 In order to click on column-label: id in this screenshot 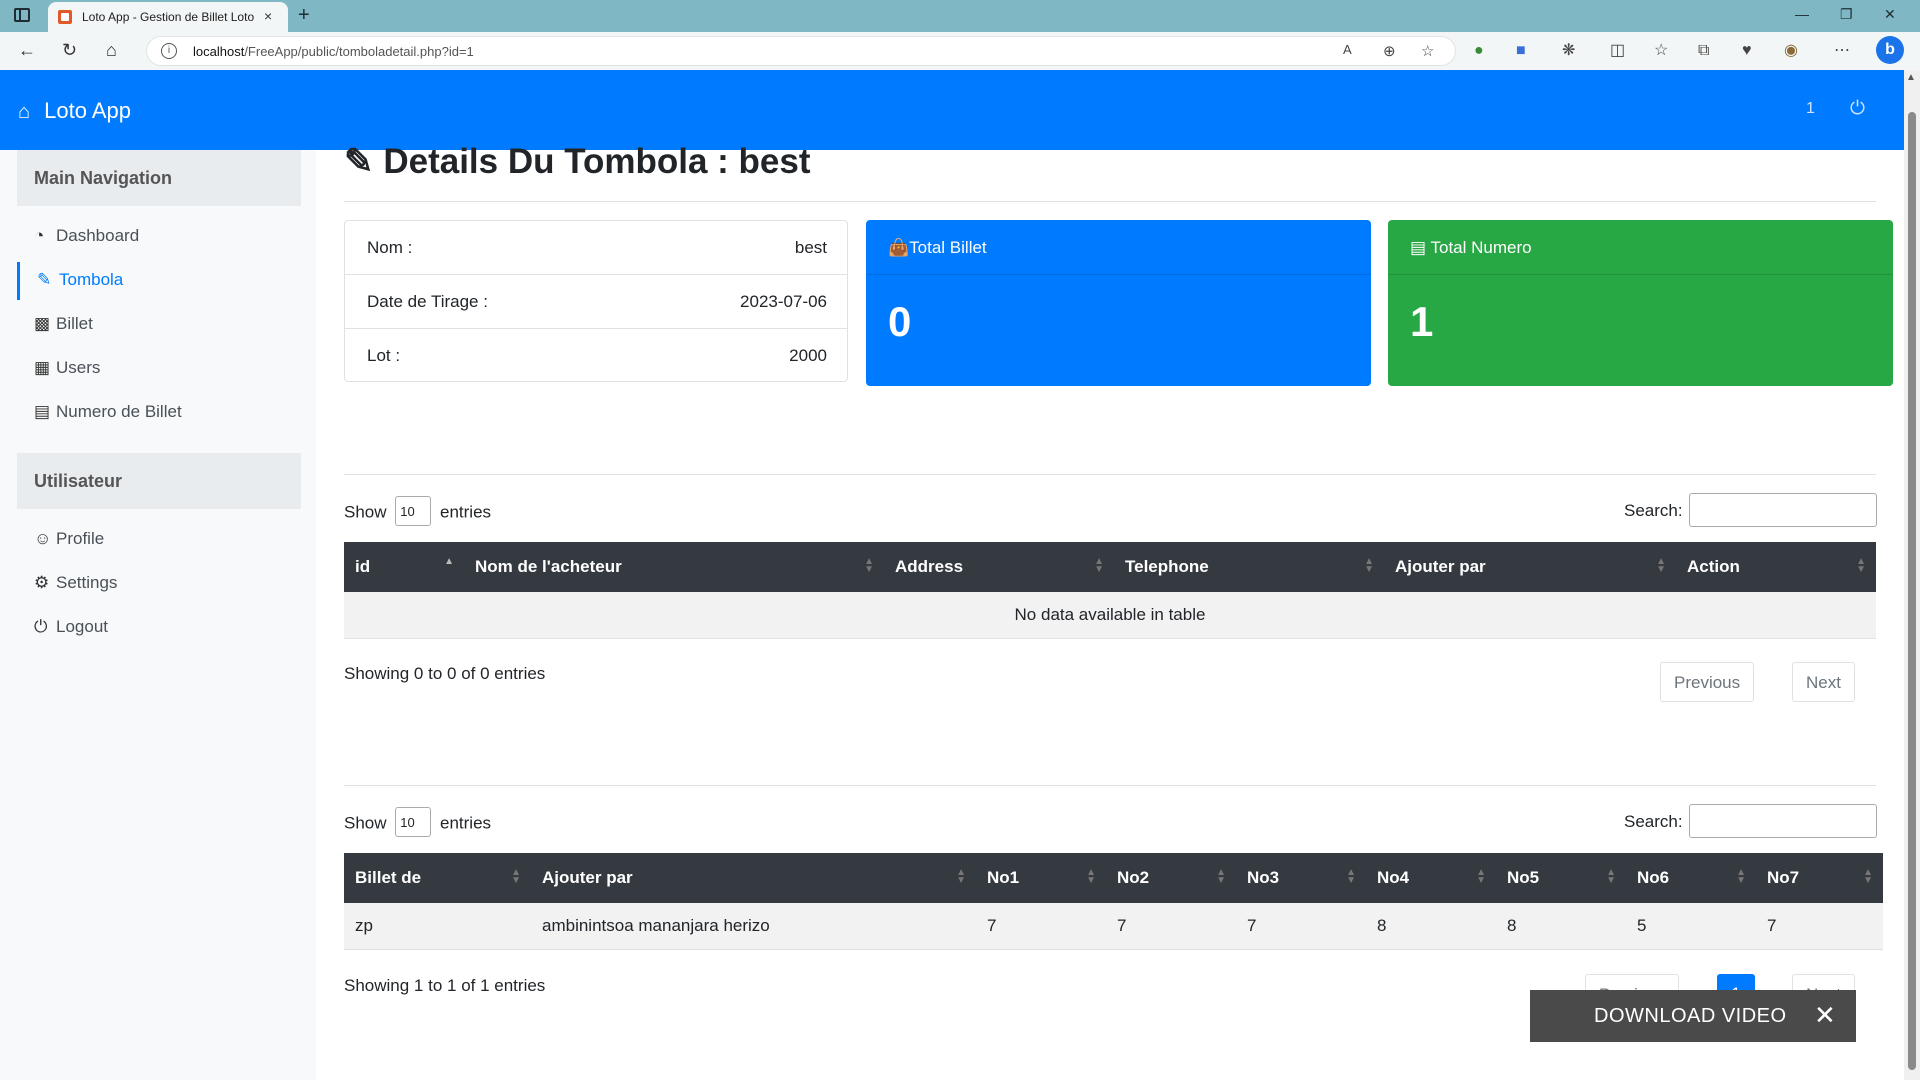, I will do `click(363, 566)`.